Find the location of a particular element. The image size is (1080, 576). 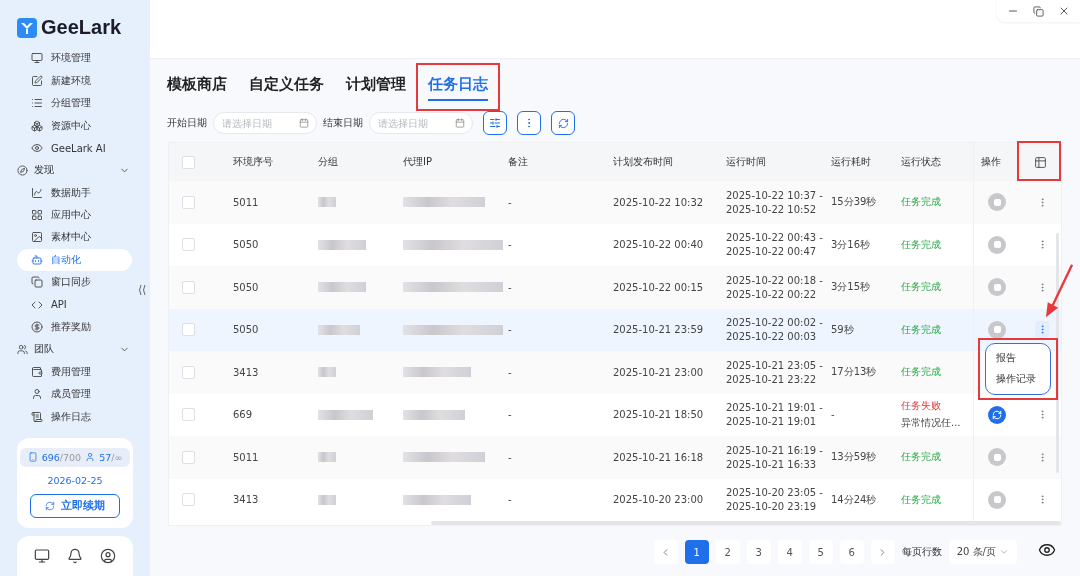

field-label: 开始日期 is located at coordinates (187, 123).